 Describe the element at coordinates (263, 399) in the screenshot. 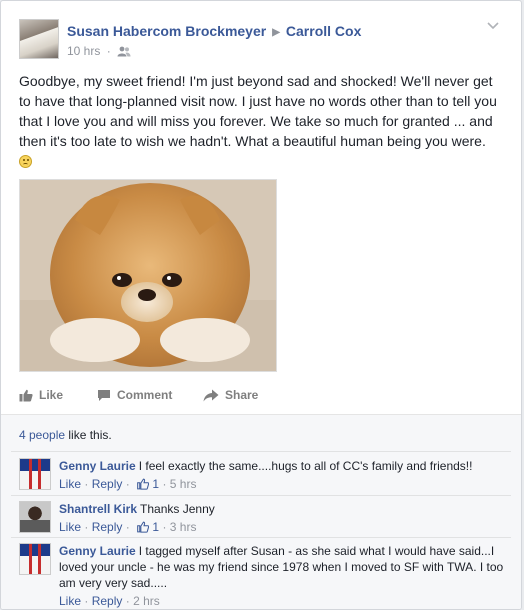

I see `post-actions: Like Comment Share` at that location.